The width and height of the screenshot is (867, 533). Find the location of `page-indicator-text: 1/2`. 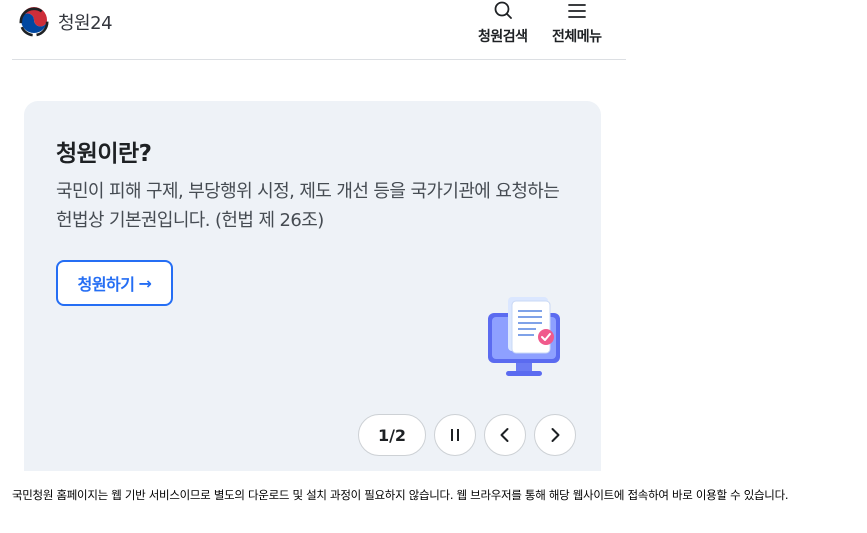

page-indicator-text: 1/2 is located at coordinates (392, 435).